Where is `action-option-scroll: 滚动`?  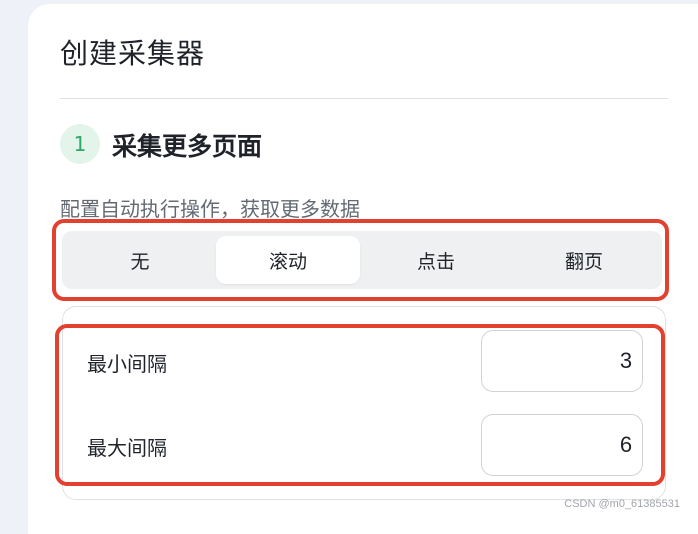
action-option-scroll: 滚动 is located at coordinates (288, 260).